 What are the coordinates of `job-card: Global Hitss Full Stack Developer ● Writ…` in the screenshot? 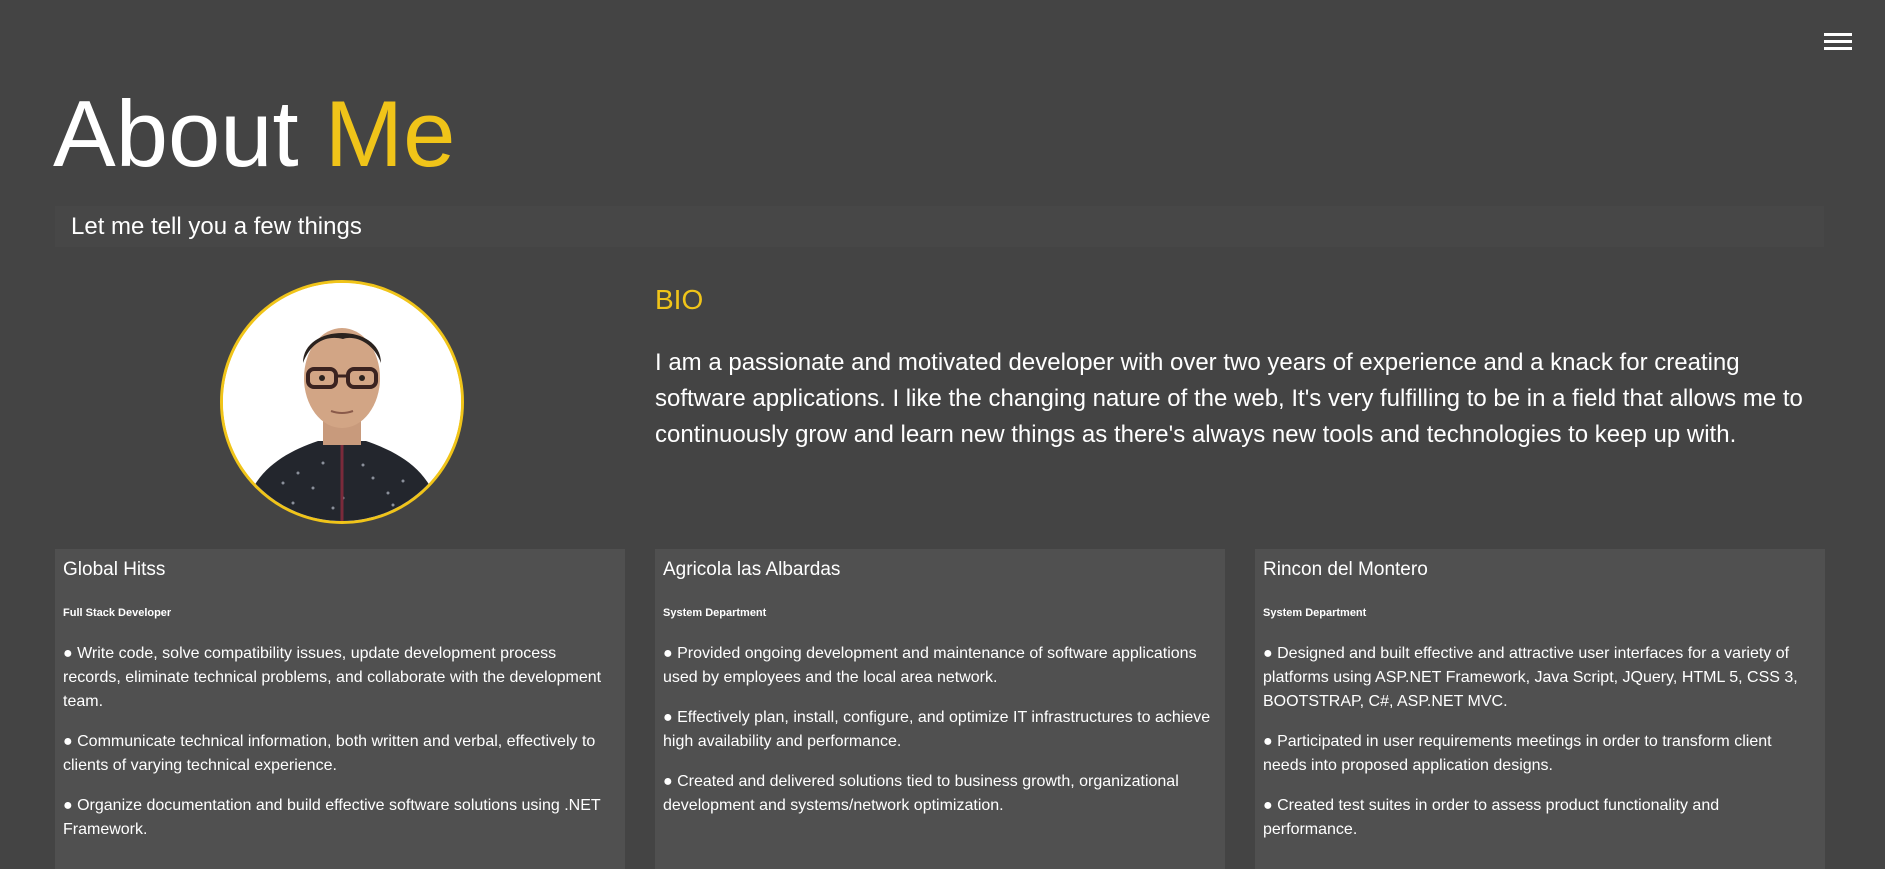 It's located at (340, 709).